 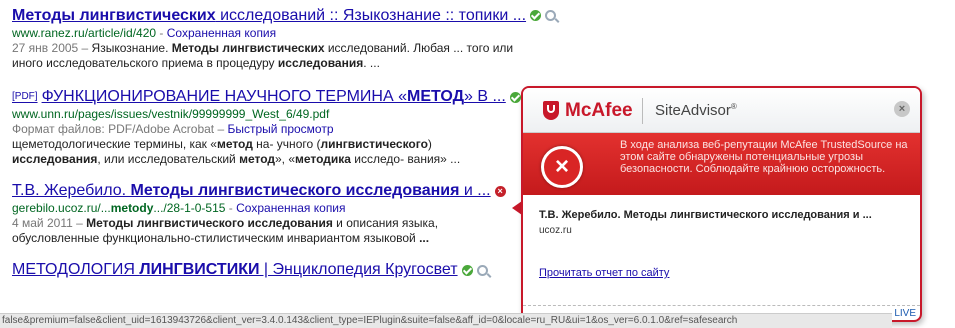 What do you see at coordinates (280, 129) in the screenshot?
I see `quick-view-link: Быстрый просмотр` at bounding box center [280, 129].